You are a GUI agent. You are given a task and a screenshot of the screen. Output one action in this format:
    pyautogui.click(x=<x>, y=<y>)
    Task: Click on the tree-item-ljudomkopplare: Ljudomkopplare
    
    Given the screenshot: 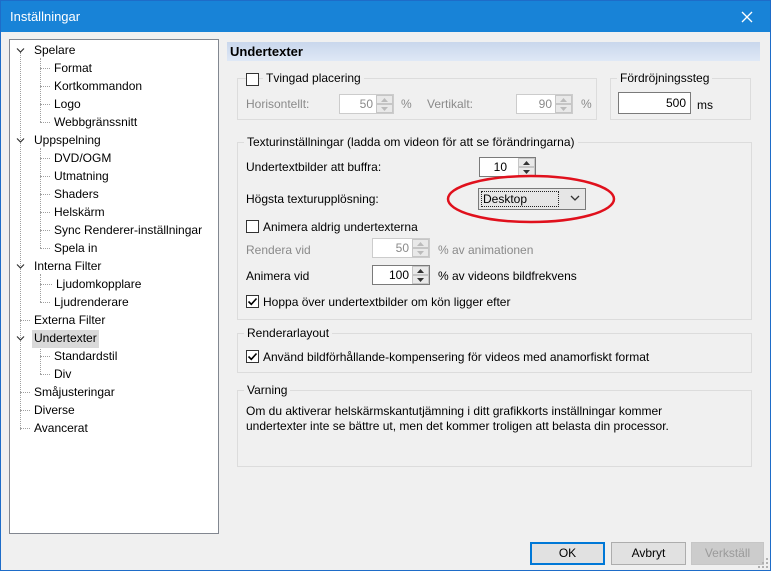 What is the action you would take?
    pyautogui.click(x=98, y=285)
    